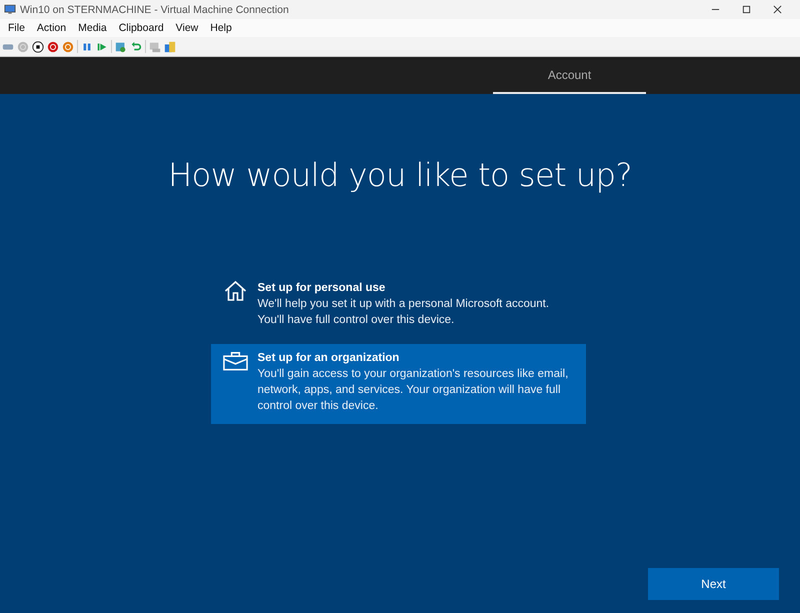 Image resolution: width=800 pixels, height=613 pixels. What do you see at coordinates (414, 390) in the screenshot?
I see `option-description: You'll gain access to your organization's resources like email, network, apps, and services. Your organization will have full control over this device.` at bounding box center [414, 390].